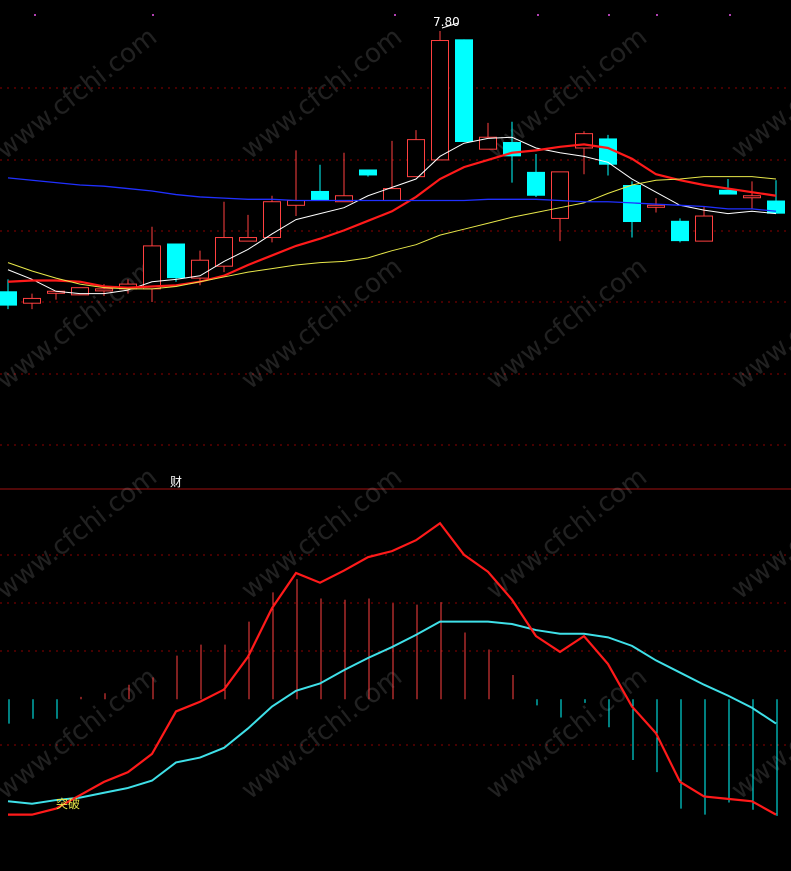  I want to click on breakout-annotation: 突破, so click(68, 803).